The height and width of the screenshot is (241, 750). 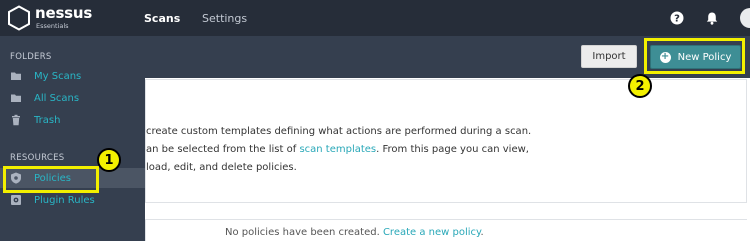 I want to click on resources-heading: RESOURCES, so click(x=37, y=158).